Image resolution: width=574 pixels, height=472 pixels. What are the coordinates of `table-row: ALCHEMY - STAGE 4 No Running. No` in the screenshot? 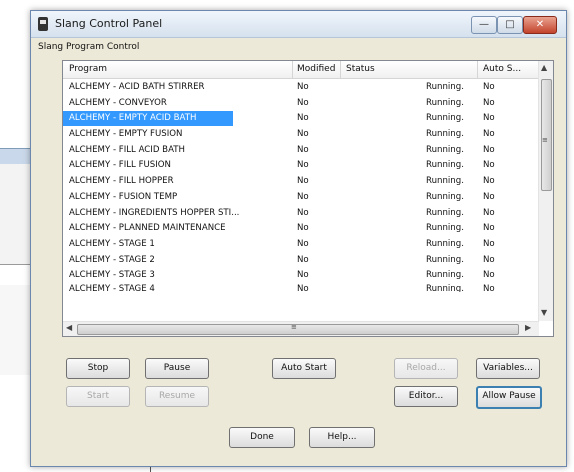 It's located at (300, 288).